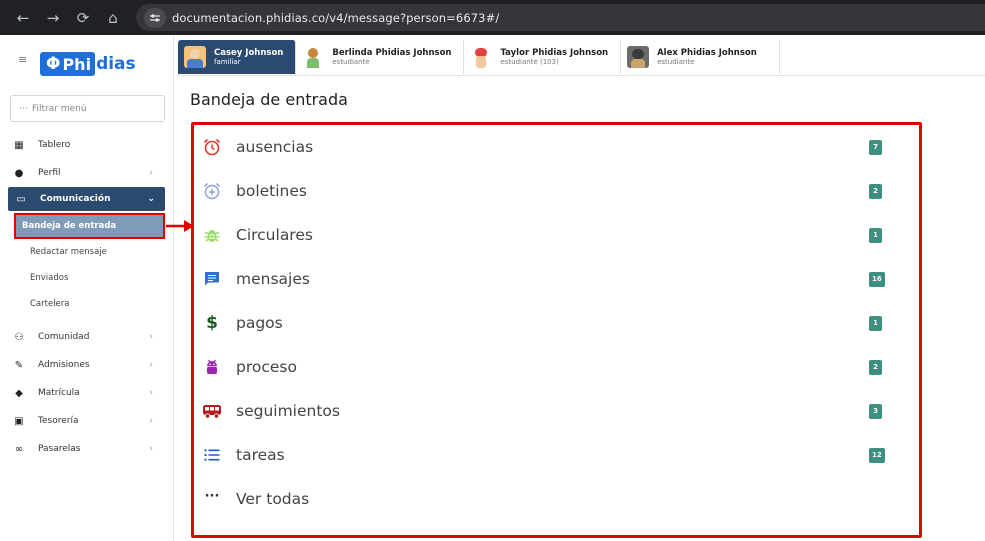 This screenshot has width=985, height=541. What do you see at coordinates (86, 173) in the screenshot?
I see `sidebar-item-perfil: ● Perfil ›` at bounding box center [86, 173].